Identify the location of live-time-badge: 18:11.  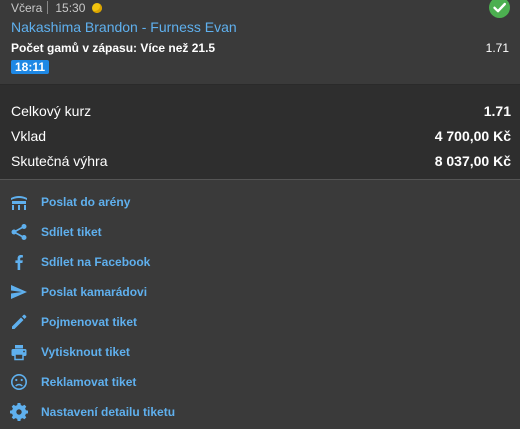
(30, 67).